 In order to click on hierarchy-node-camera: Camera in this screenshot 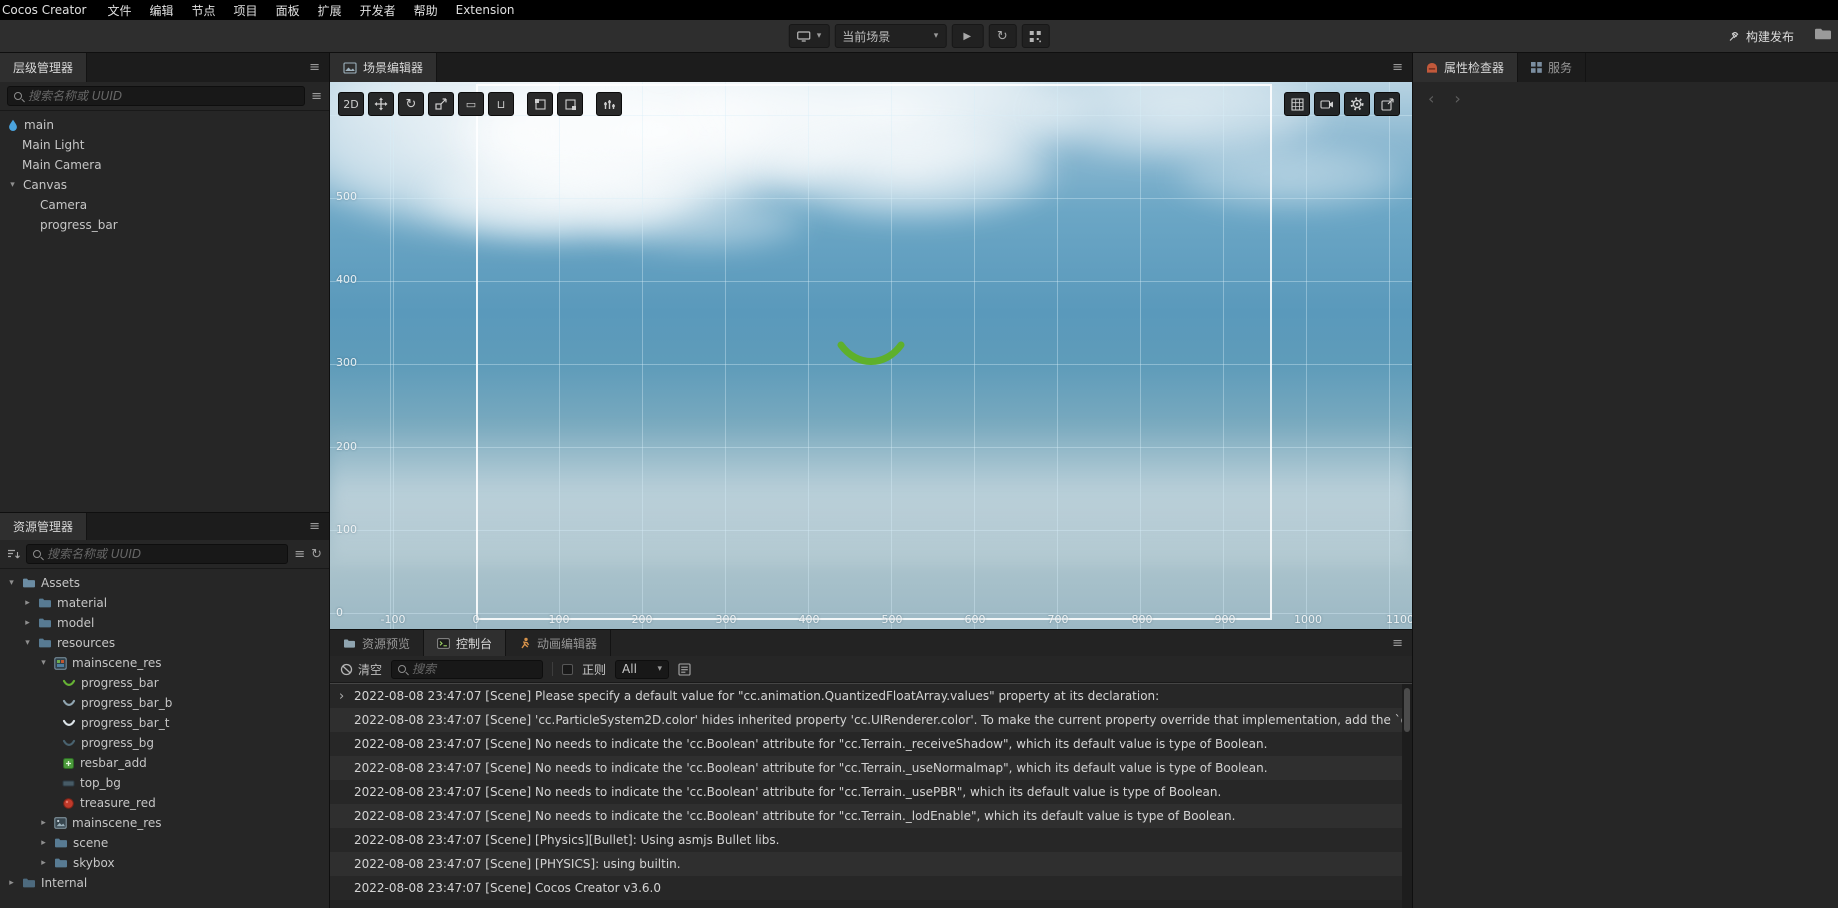, I will do `click(164, 205)`.